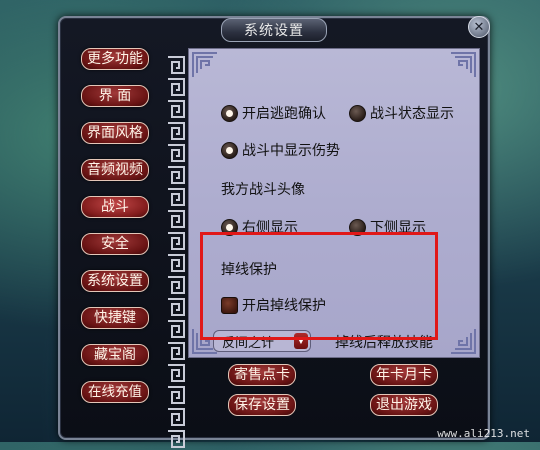  Describe the element at coordinates (384, 343) in the screenshot. I see `skill-select-label: 掉线后释放技能` at that location.